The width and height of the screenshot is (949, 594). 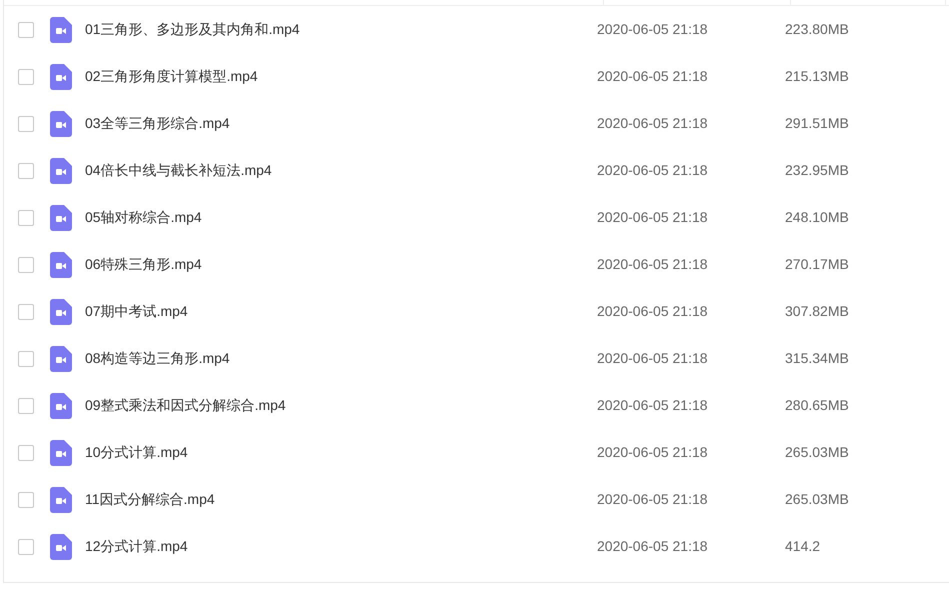 I want to click on file-size: 280.65MB, so click(x=817, y=405).